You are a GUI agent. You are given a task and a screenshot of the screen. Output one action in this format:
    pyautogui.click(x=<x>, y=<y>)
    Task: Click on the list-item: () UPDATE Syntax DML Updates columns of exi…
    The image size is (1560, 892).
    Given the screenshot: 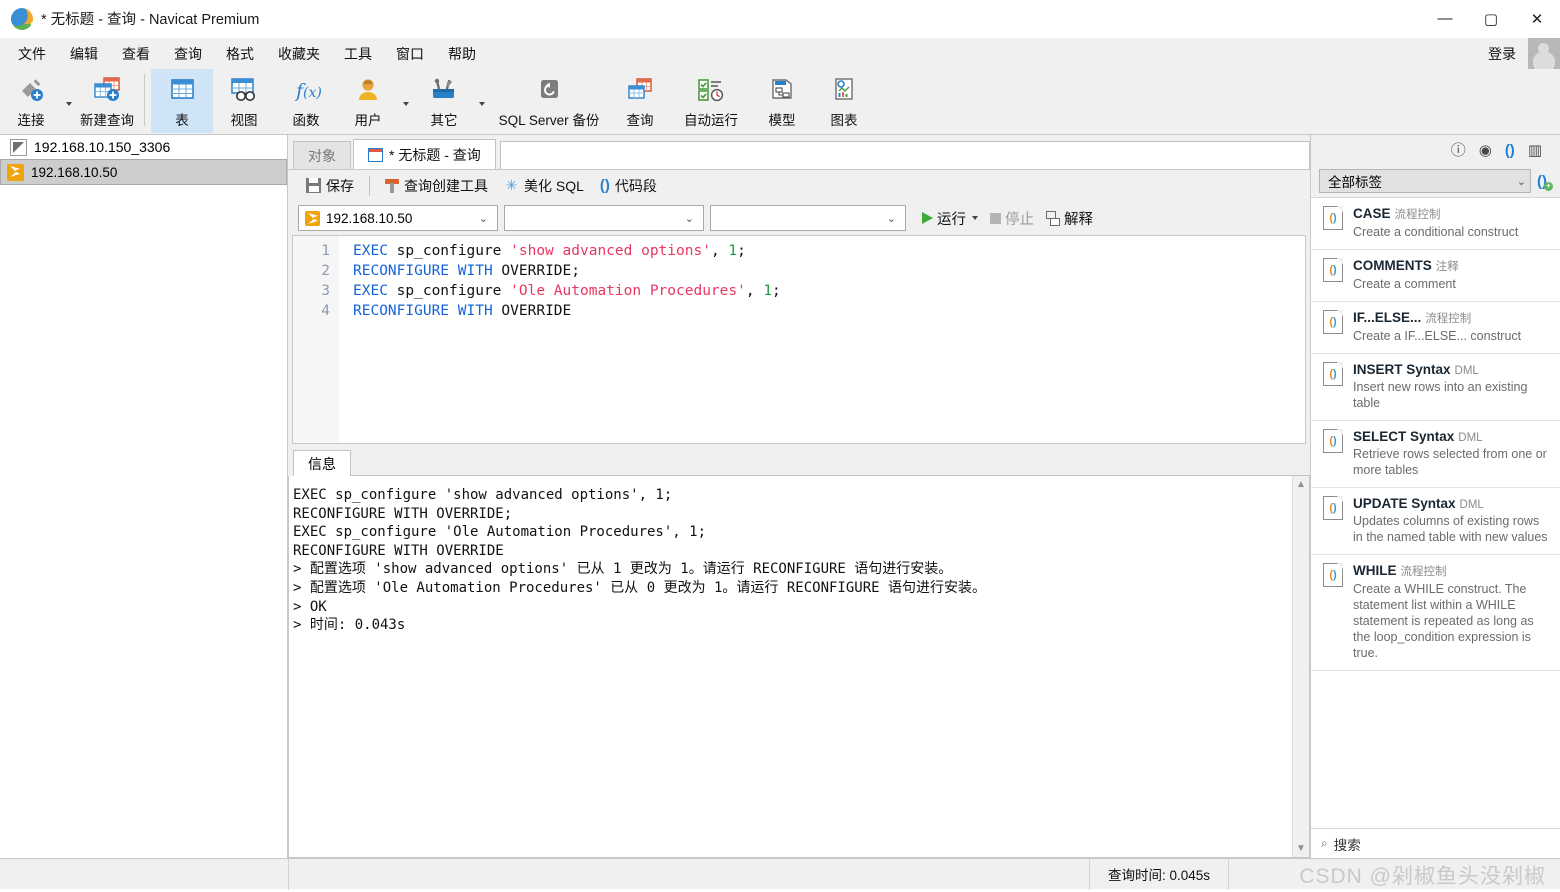 What is the action you would take?
    pyautogui.click(x=1435, y=521)
    